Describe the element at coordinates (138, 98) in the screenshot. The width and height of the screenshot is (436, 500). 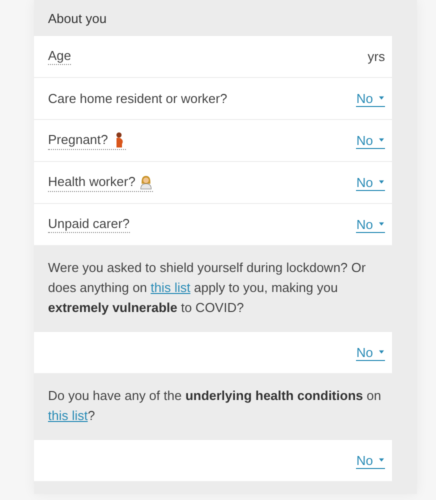
I see `field-label: Care home resident or worker?` at that location.